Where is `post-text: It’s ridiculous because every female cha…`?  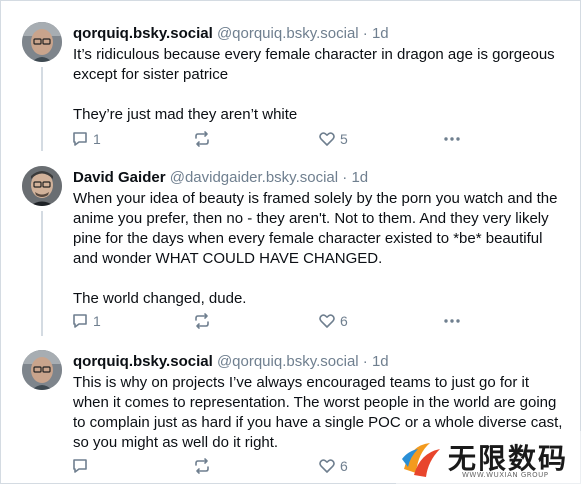
post-text: It’s ridiculous because every female cha… is located at coordinates (318, 85).